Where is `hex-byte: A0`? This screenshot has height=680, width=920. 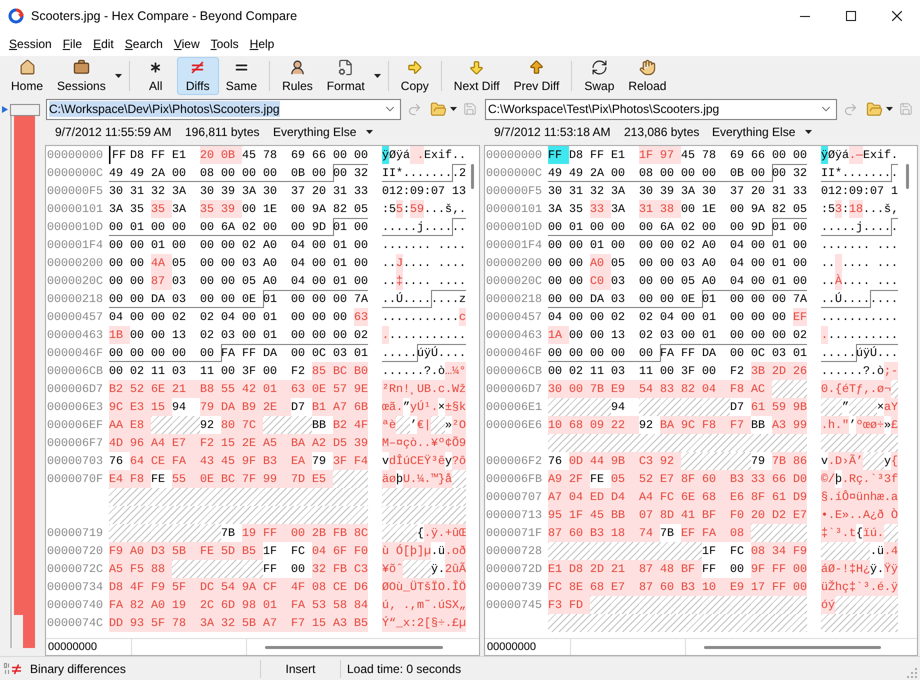
hex-byte: A0 is located at coordinates (270, 281).